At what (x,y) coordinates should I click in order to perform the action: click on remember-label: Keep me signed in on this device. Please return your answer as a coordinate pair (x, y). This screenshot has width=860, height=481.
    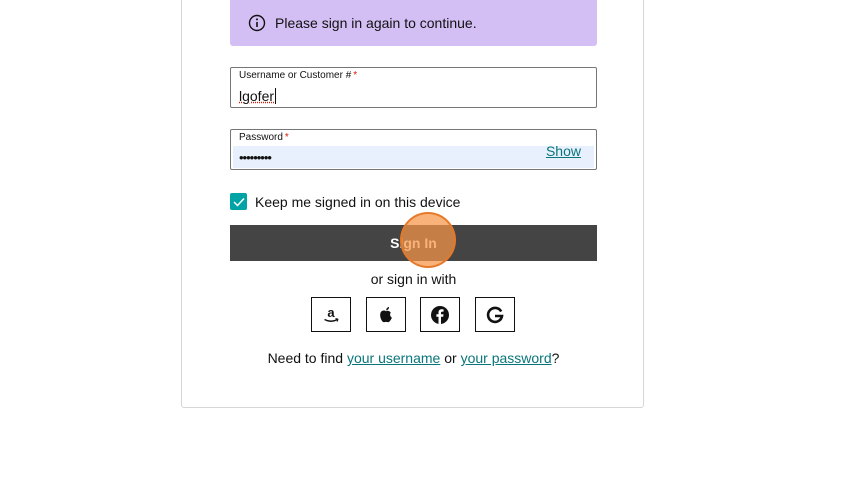
    Looking at the image, I should click on (358, 201).